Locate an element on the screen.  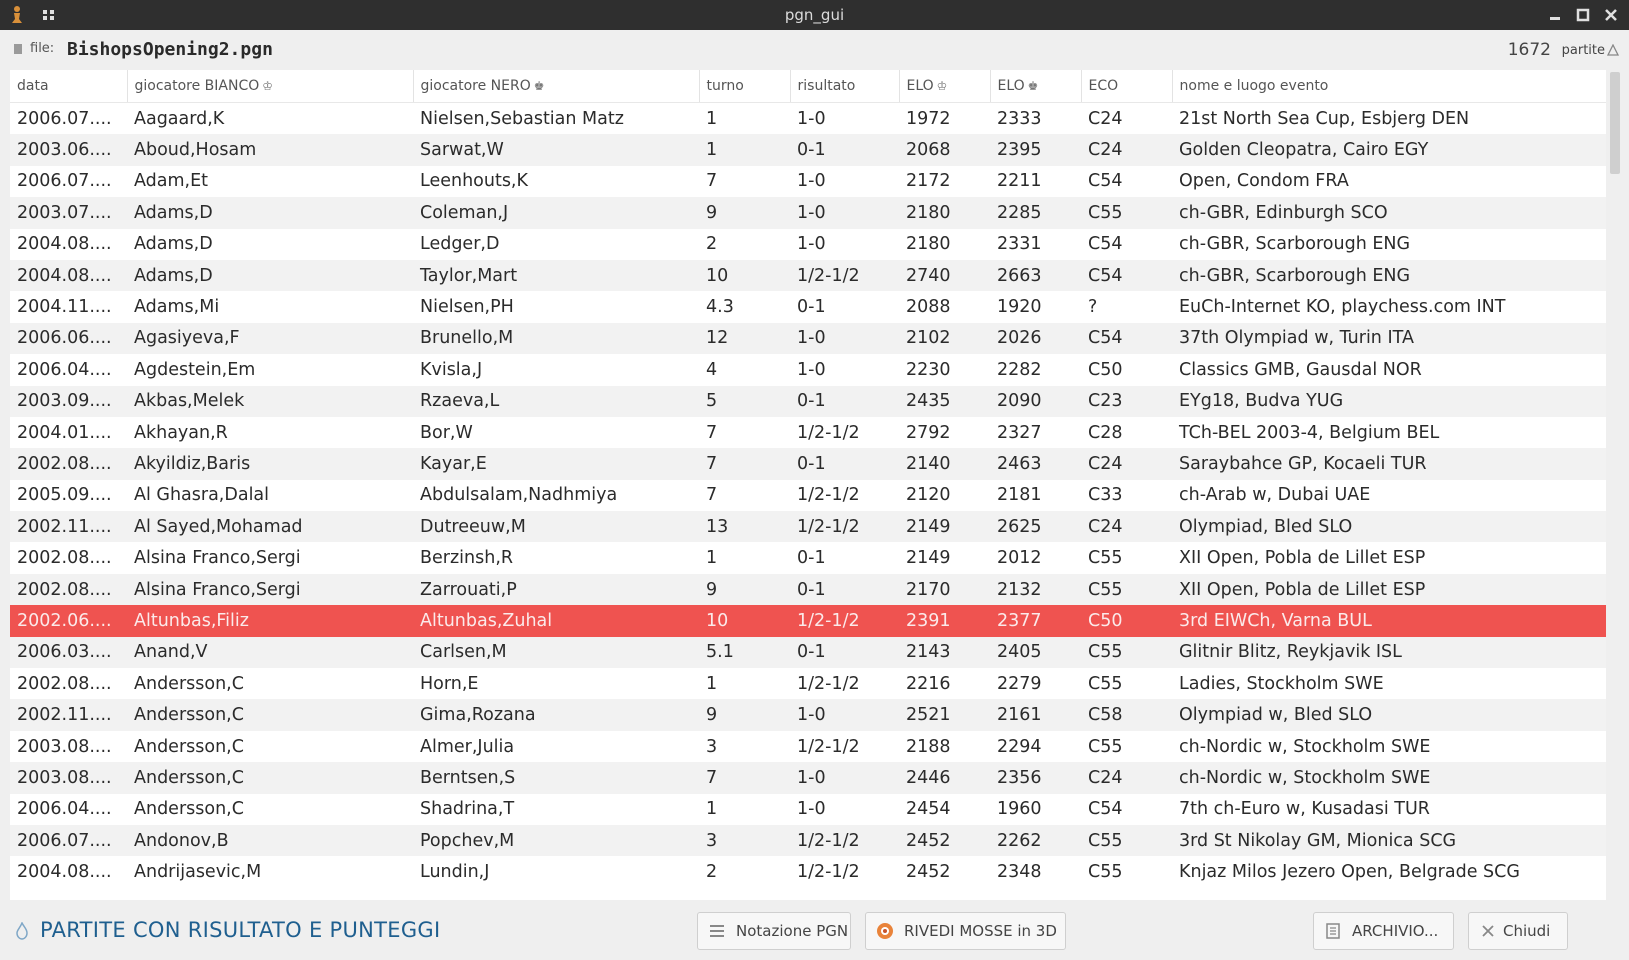
cell-black-player: Abdulsalam,Nadhmiya is located at coordinates (556, 495).